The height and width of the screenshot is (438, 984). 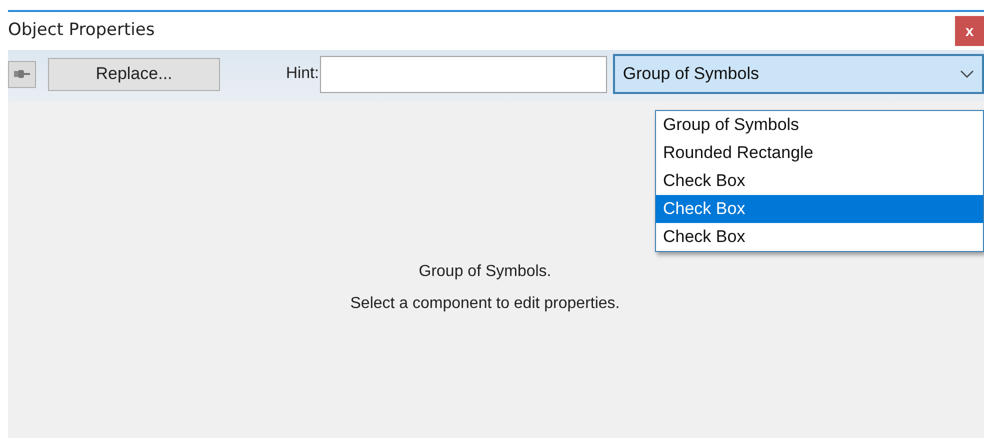 What do you see at coordinates (485, 272) in the screenshot?
I see `status-text: Group of Symbols.` at bounding box center [485, 272].